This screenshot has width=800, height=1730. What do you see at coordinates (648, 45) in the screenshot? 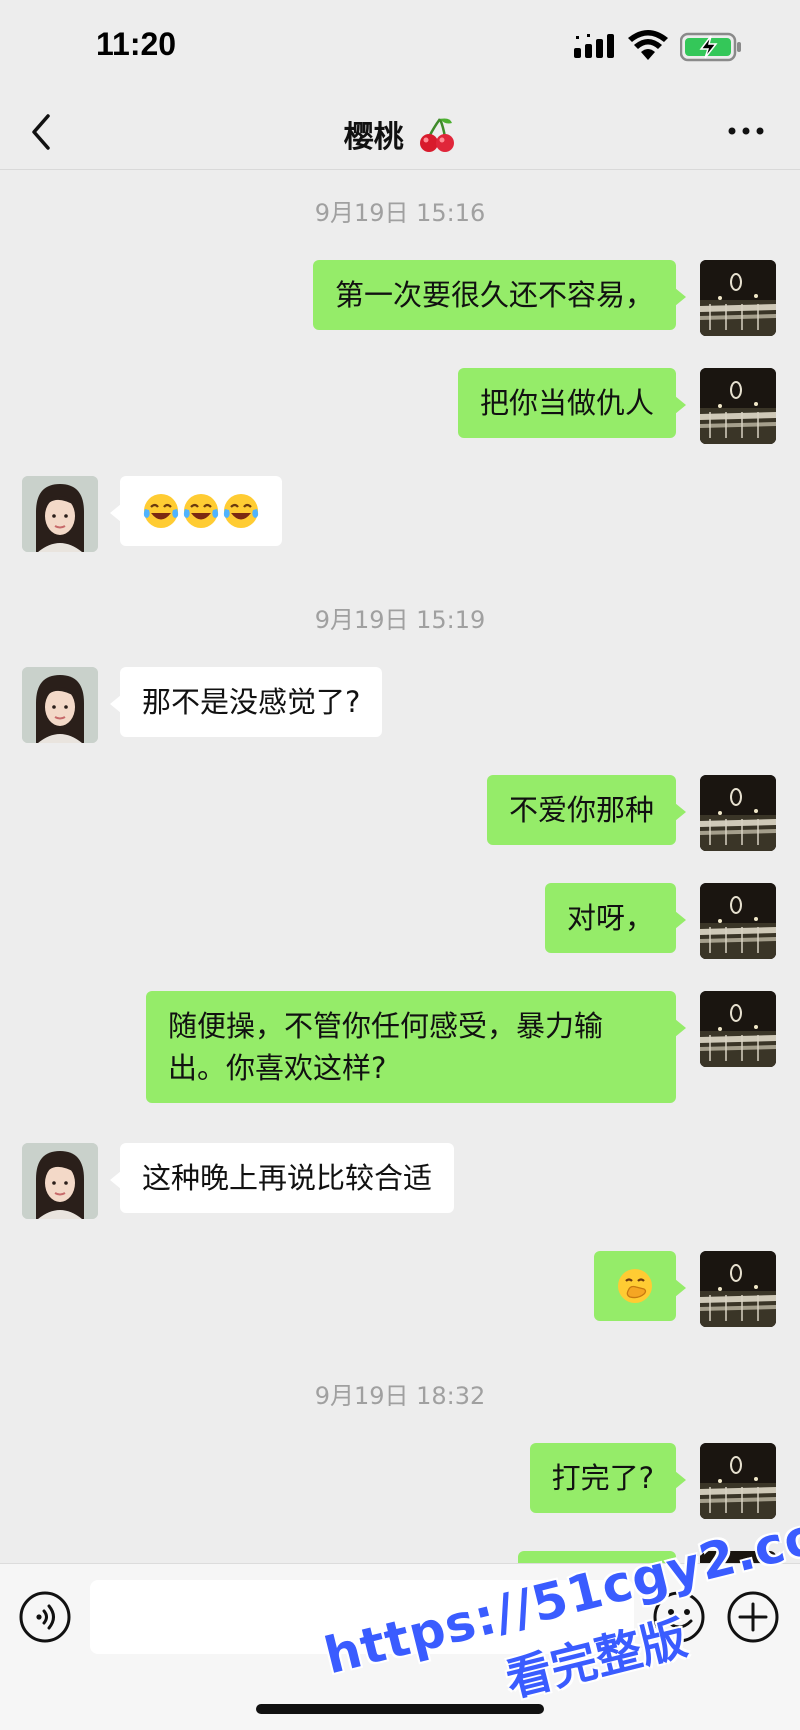
I see `wifi-icon` at bounding box center [648, 45].